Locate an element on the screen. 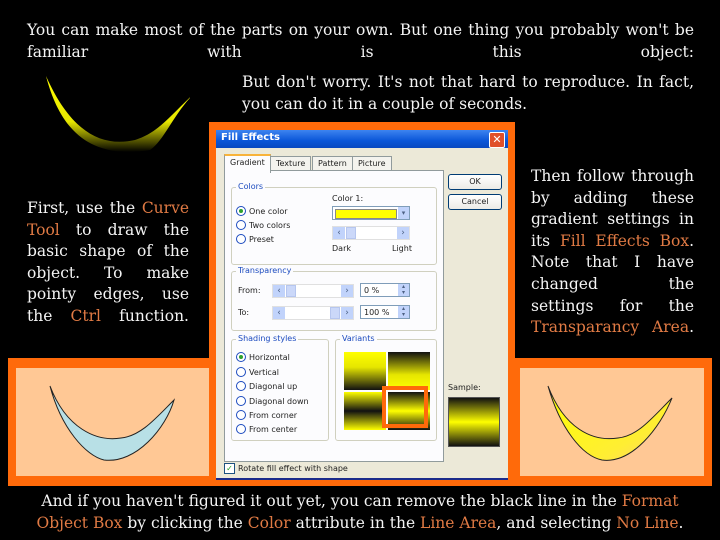 The width and height of the screenshot is (720, 540). radio-one-color: One color is located at coordinates (262, 211).